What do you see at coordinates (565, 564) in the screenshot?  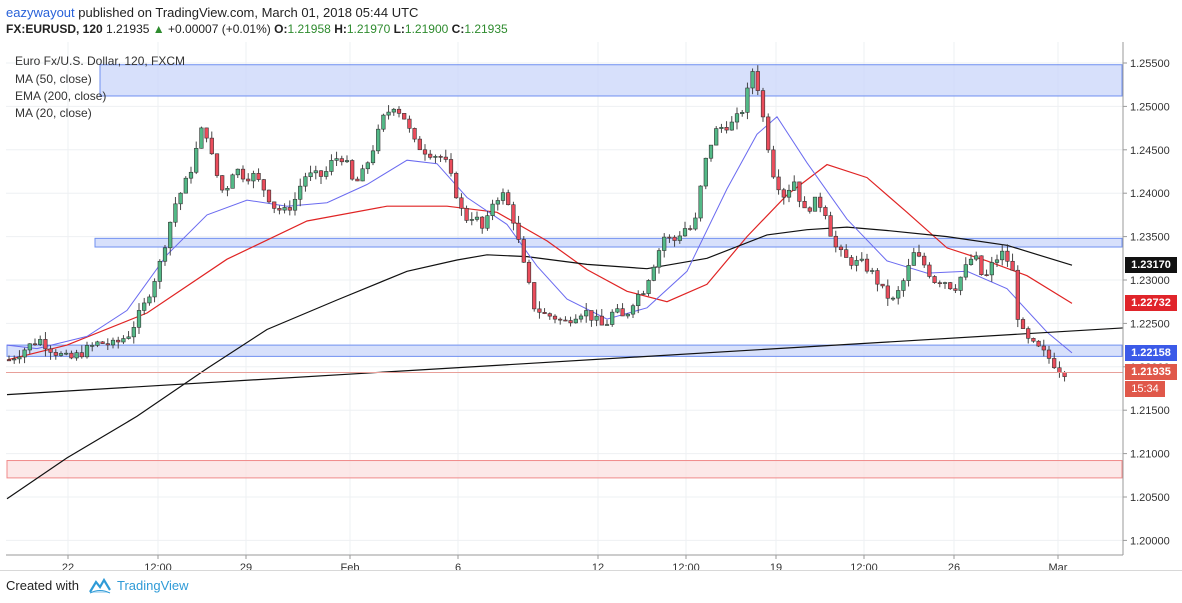 I see `time-ticks: 22 12:00 29 Feb 6 12 12:00 19 12:00 26 Mar` at bounding box center [565, 564].